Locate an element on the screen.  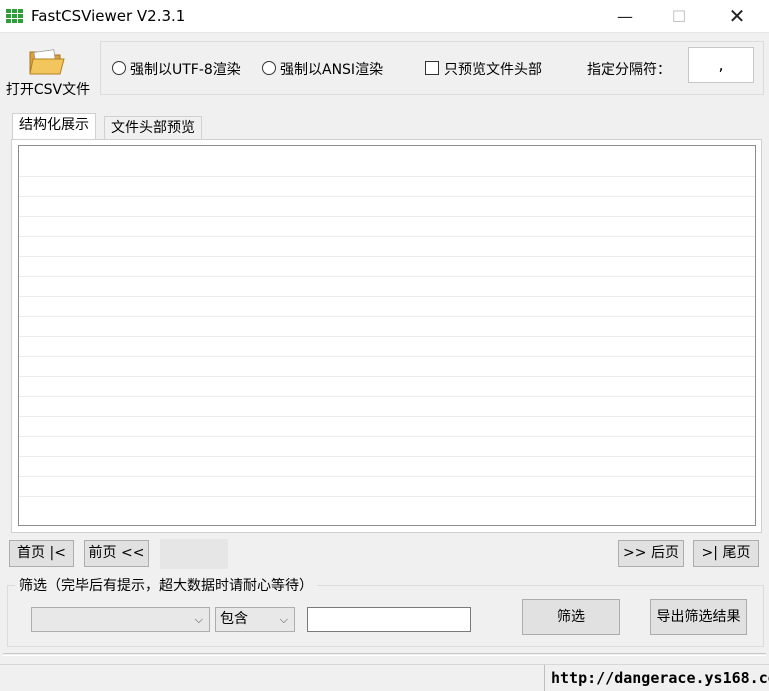
tab-header-preview: 文件头部预览 is located at coordinates (153, 128).